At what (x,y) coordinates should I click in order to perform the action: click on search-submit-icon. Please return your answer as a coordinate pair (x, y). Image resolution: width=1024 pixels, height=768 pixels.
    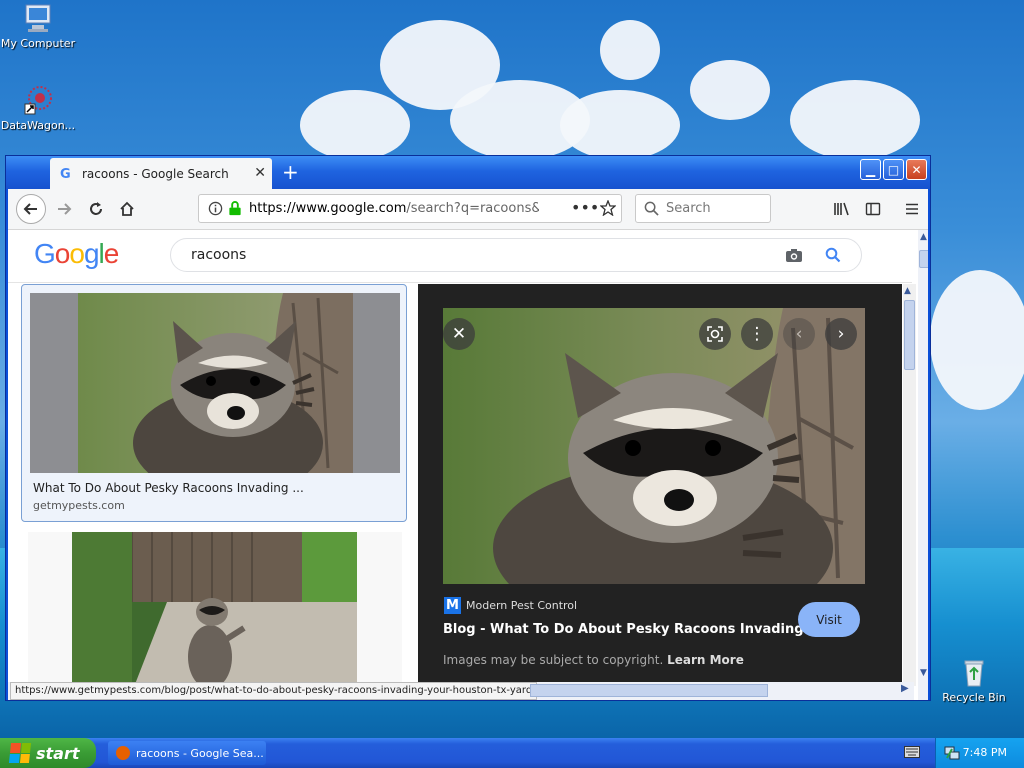
    Looking at the image, I should click on (833, 256).